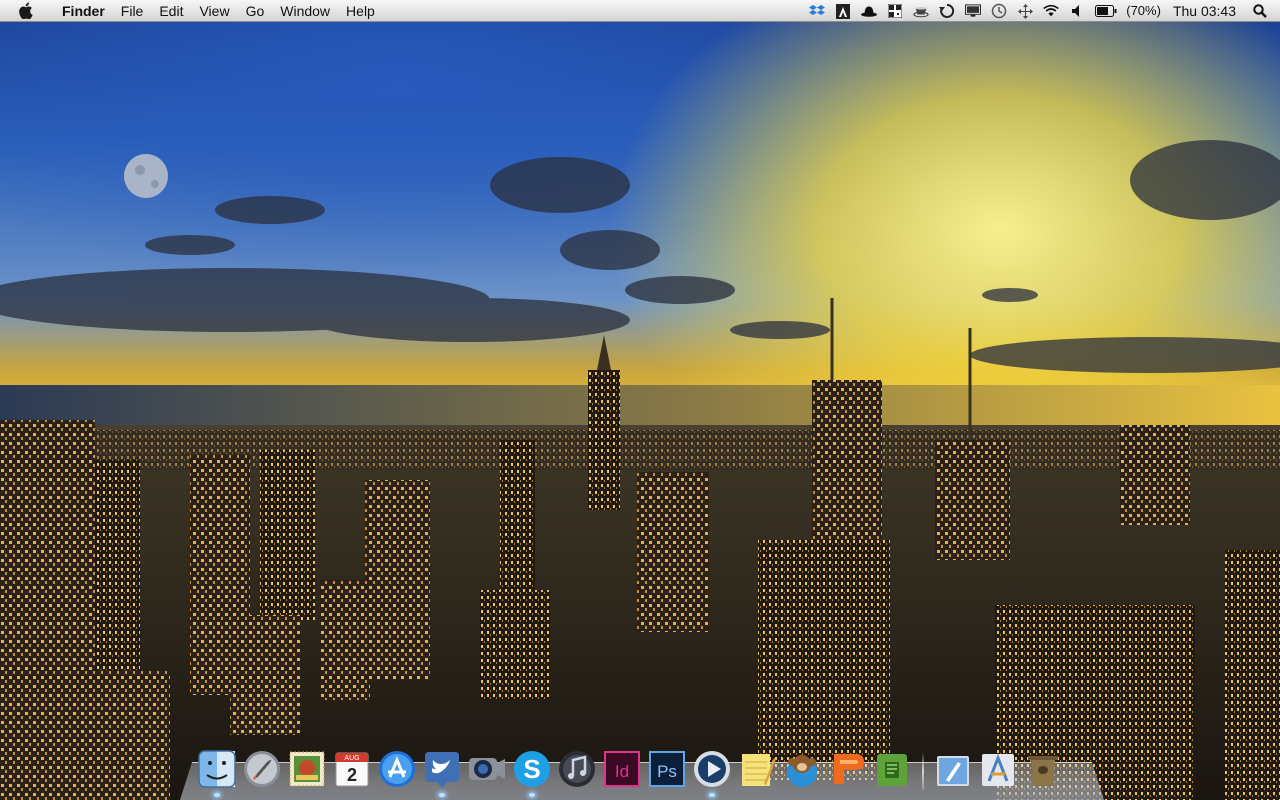  What do you see at coordinates (1106, 11) in the screenshot?
I see `battery-icon` at bounding box center [1106, 11].